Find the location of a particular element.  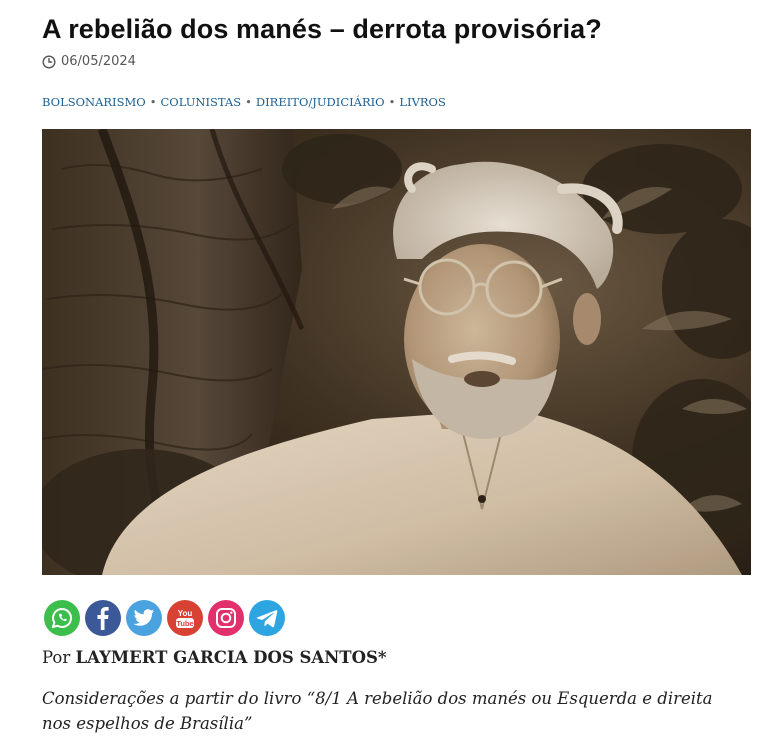

share-instagram-button is located at coordinates (226, 618).